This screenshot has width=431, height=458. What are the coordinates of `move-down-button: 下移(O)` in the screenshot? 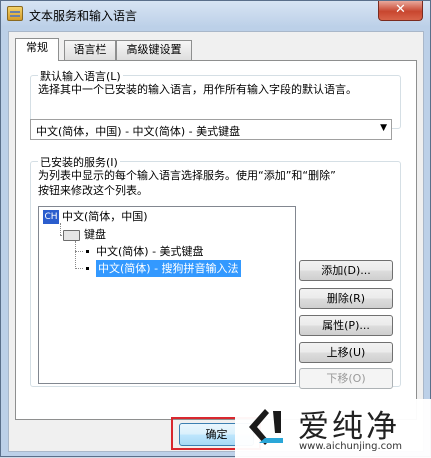 It's located at (346, 378).